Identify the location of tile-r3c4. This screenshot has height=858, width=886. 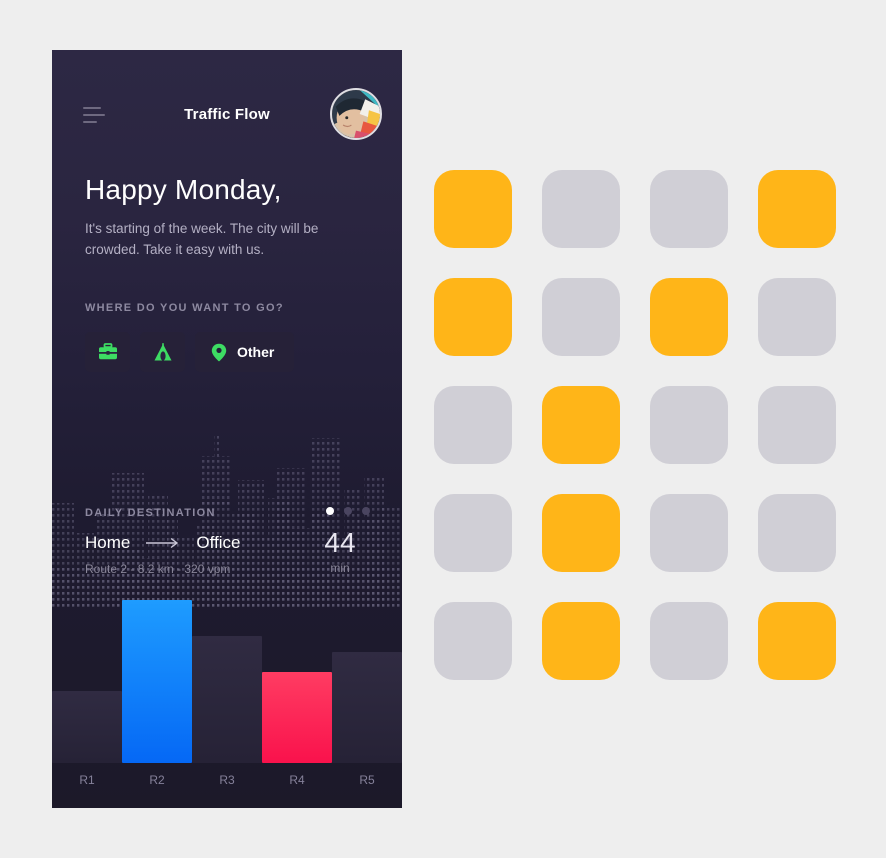
(797, 425).